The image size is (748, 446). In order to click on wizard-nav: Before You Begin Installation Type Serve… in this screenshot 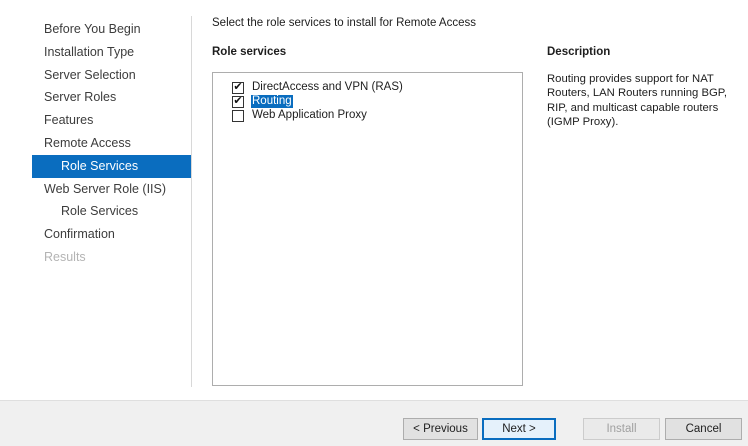, I will do `click(112, 143)`.